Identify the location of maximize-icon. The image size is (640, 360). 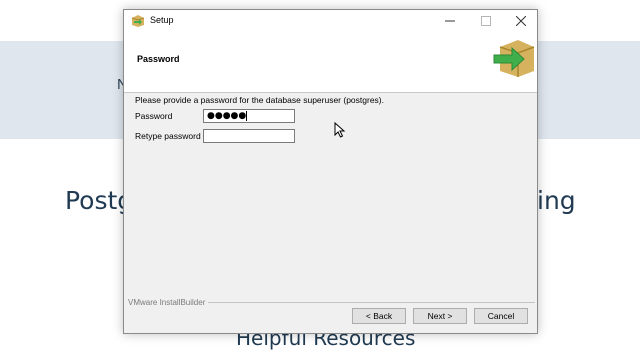
(486, 21).